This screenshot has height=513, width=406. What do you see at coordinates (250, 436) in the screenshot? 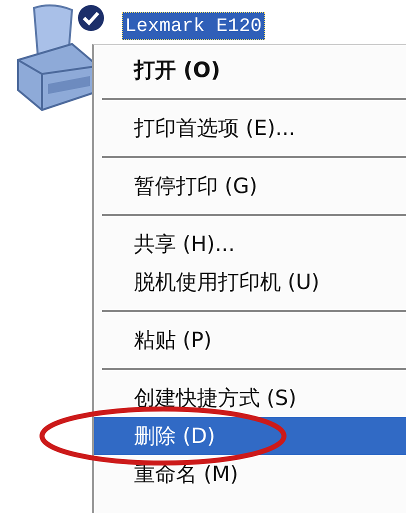
I see `menu-item: 删除 (D)` at bounding box center [250, 436].